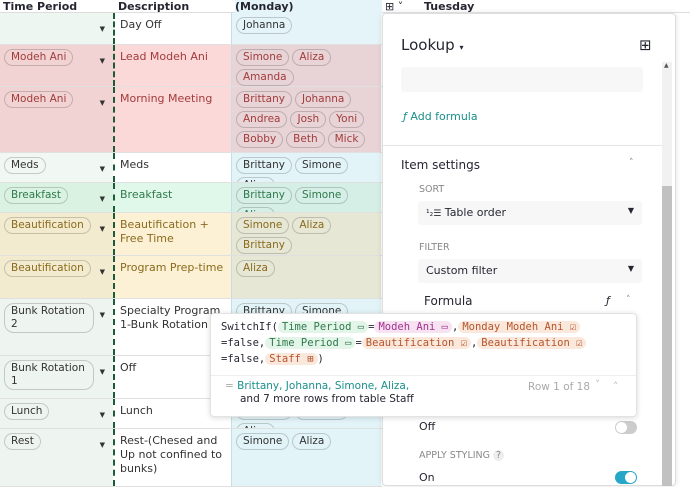  I want to click on time-period-cell: Meds ▼, so click(56, 167).